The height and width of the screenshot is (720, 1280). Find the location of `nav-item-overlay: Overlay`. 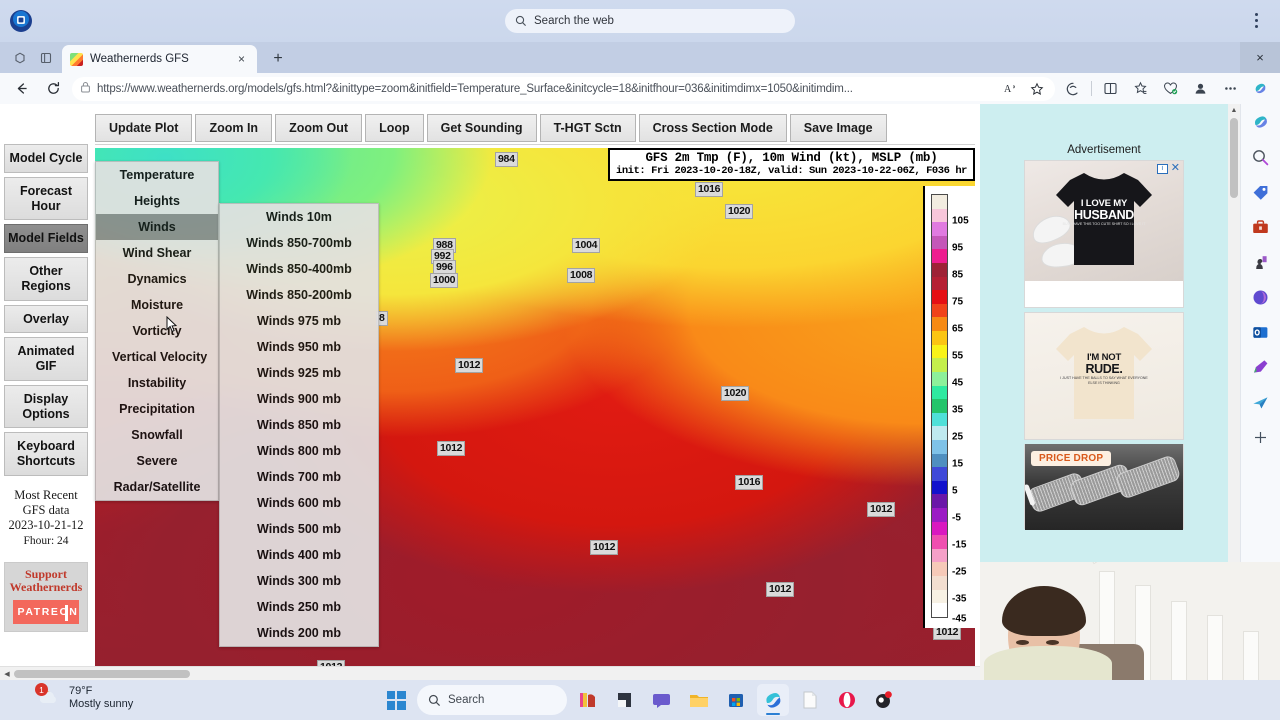

nav-item-overlay: Overlay is located at coordinates (46, 319).